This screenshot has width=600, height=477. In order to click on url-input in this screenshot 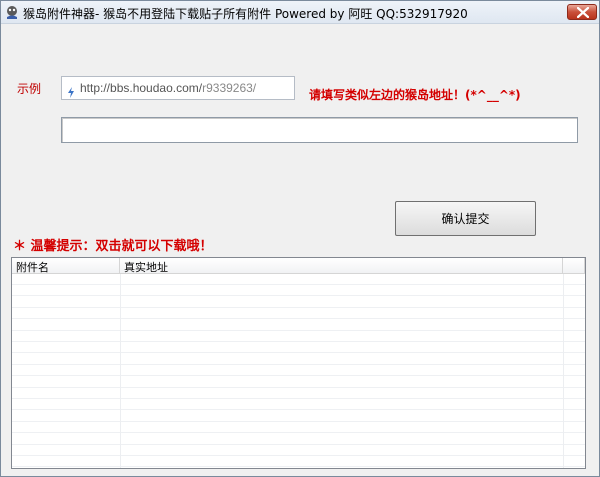, I will do `click(319, 130)`.